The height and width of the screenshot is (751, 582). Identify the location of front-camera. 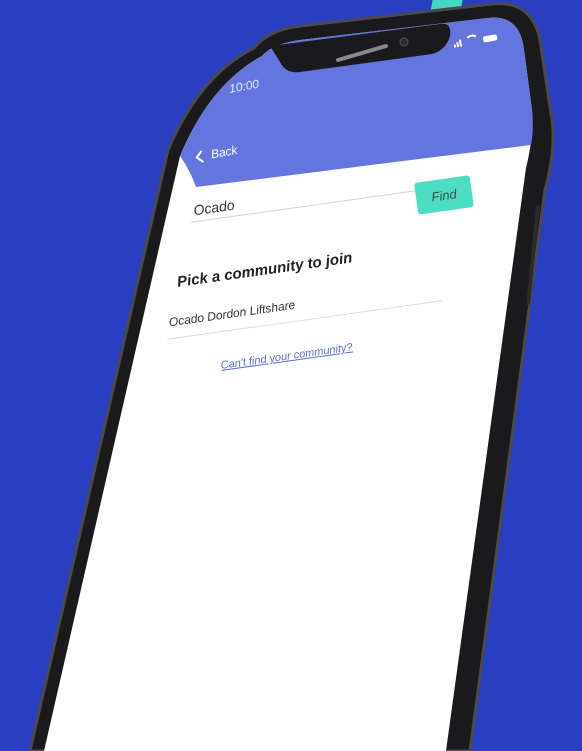
(404, 42).